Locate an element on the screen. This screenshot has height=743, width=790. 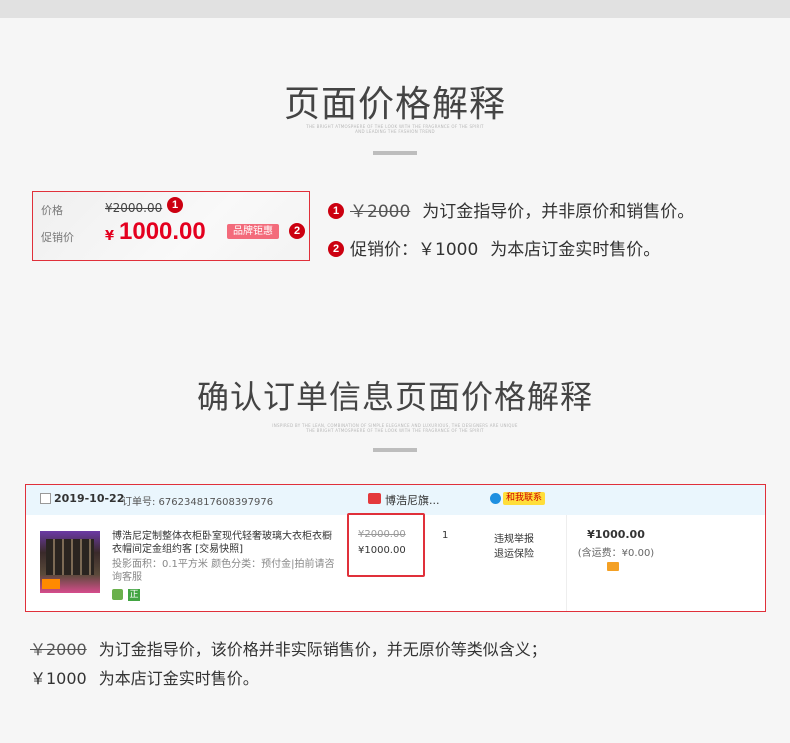
explanation-line-2: 2 促销价：￥1000 为本店订金实时售价。 is located at coordinates (494, 247).